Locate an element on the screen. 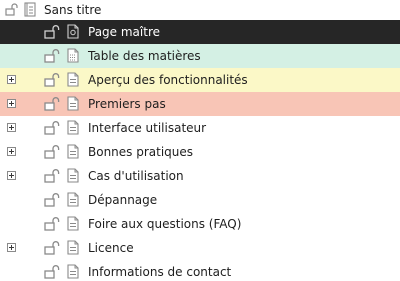 The height and width of the screenshot is (281, 400). tree-item: Foire aux questions (FAQ) is located at coordinates (200, 224).